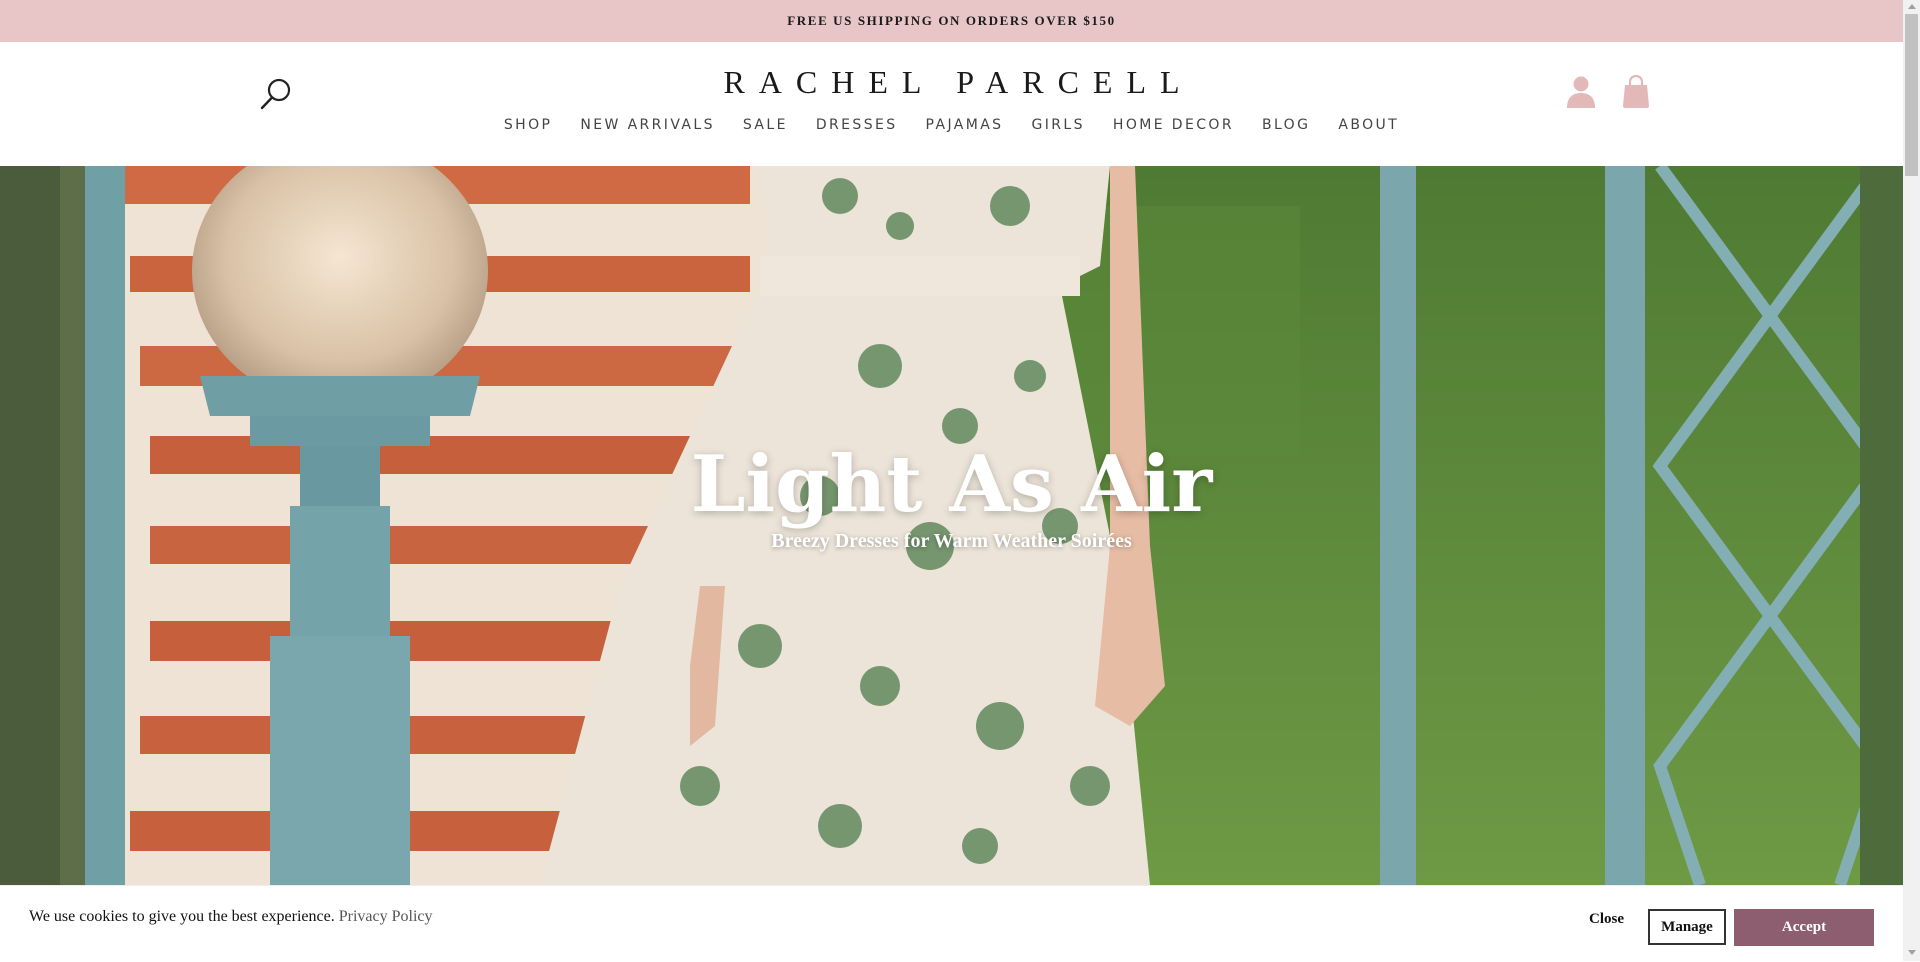 This screenshot has width=1920, height=962. Describe the element at coordinates (951, 484) in the screenshot. I see `hero-title: Light As Air` at that location.